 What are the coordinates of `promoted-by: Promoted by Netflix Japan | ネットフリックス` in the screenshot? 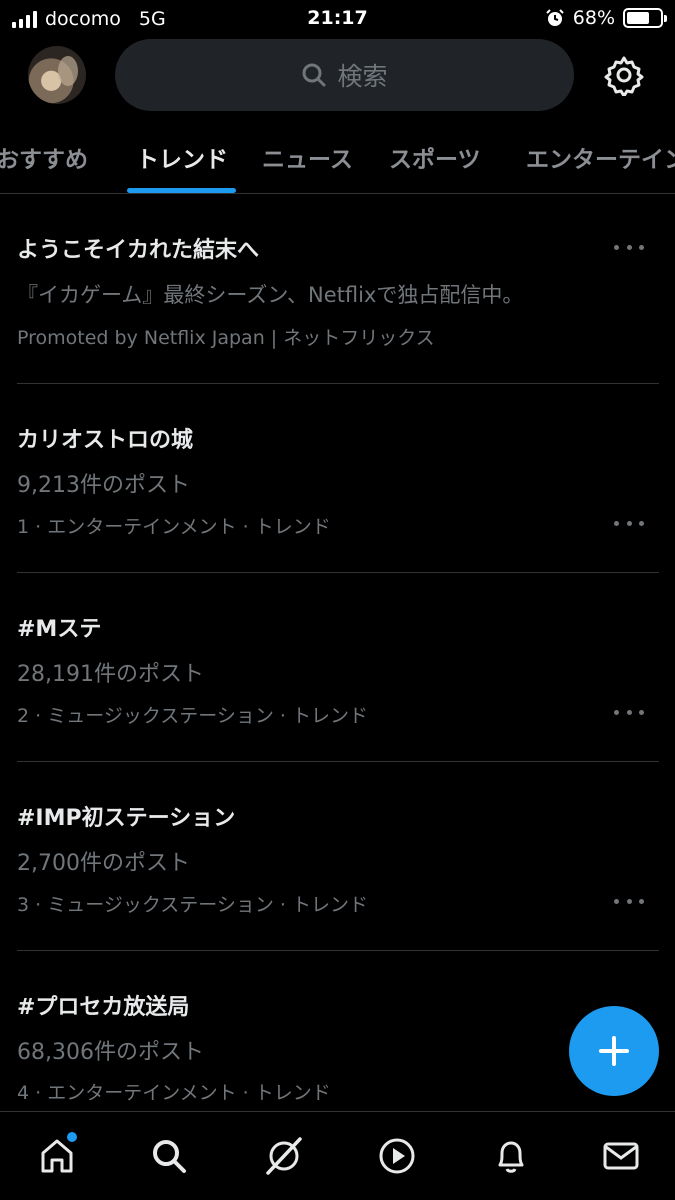 It's located at (226, 338).